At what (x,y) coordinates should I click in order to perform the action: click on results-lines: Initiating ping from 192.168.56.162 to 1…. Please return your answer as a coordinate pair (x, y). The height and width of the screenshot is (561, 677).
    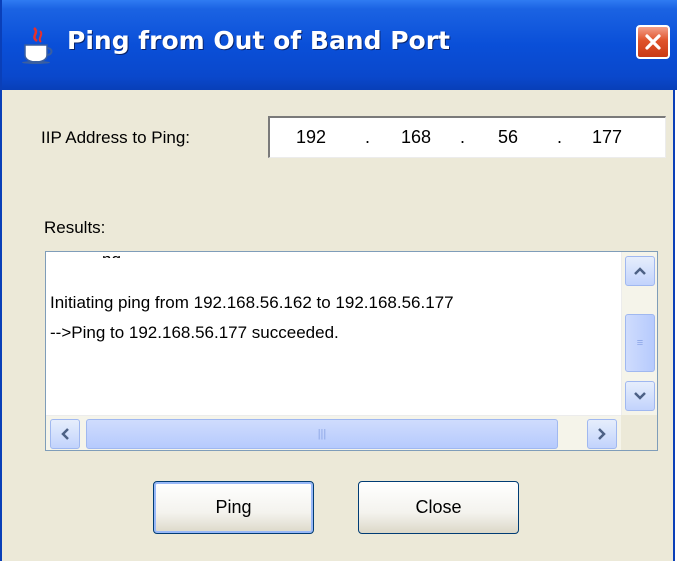
    Looking at the image, I should click on (252, 318).